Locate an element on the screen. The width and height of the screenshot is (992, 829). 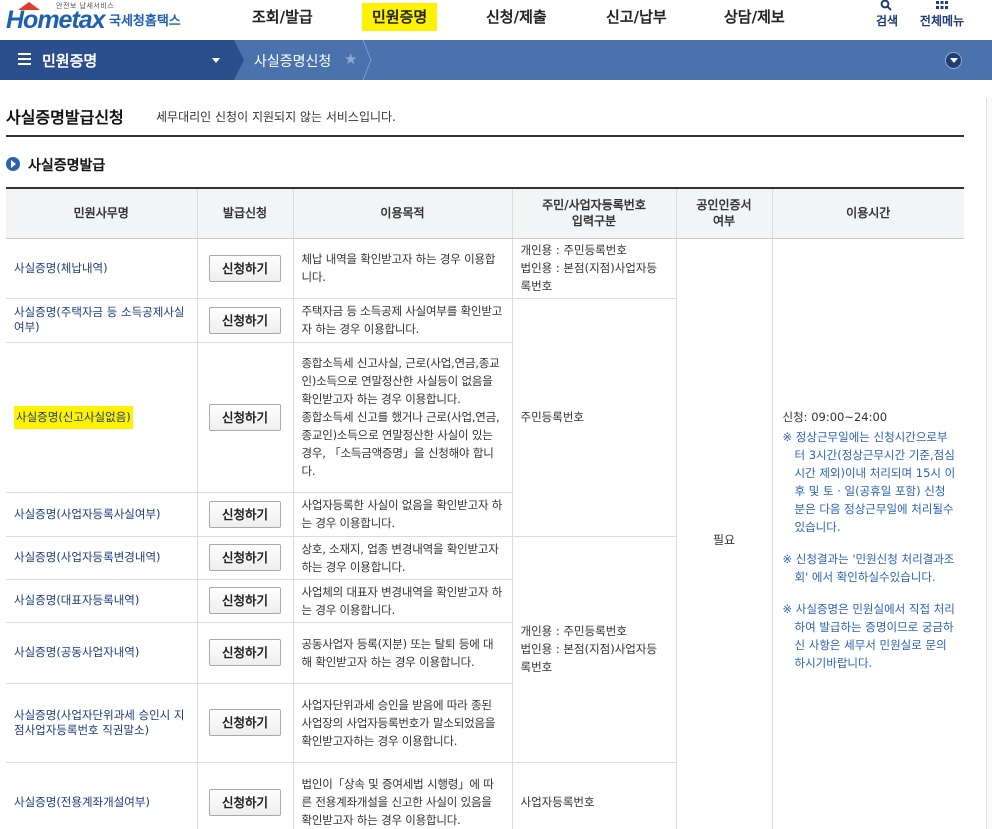
id-type-text: 사업자등록번호 is located at coordinates (593, 795).